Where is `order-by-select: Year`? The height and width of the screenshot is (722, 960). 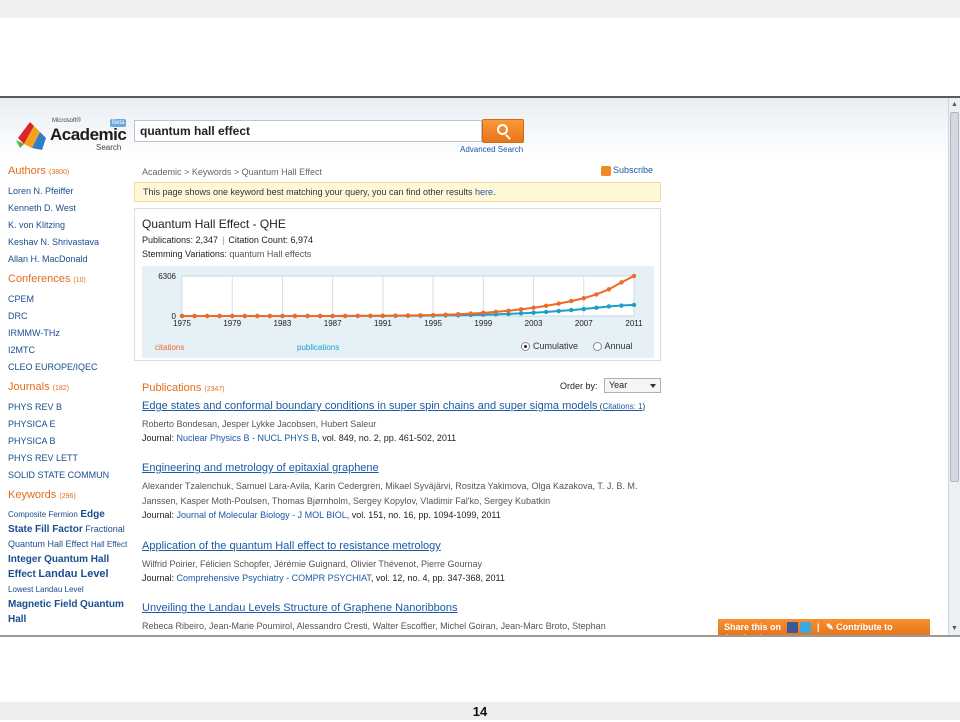 order-by-select: Year is located at coordinates (632, 385).